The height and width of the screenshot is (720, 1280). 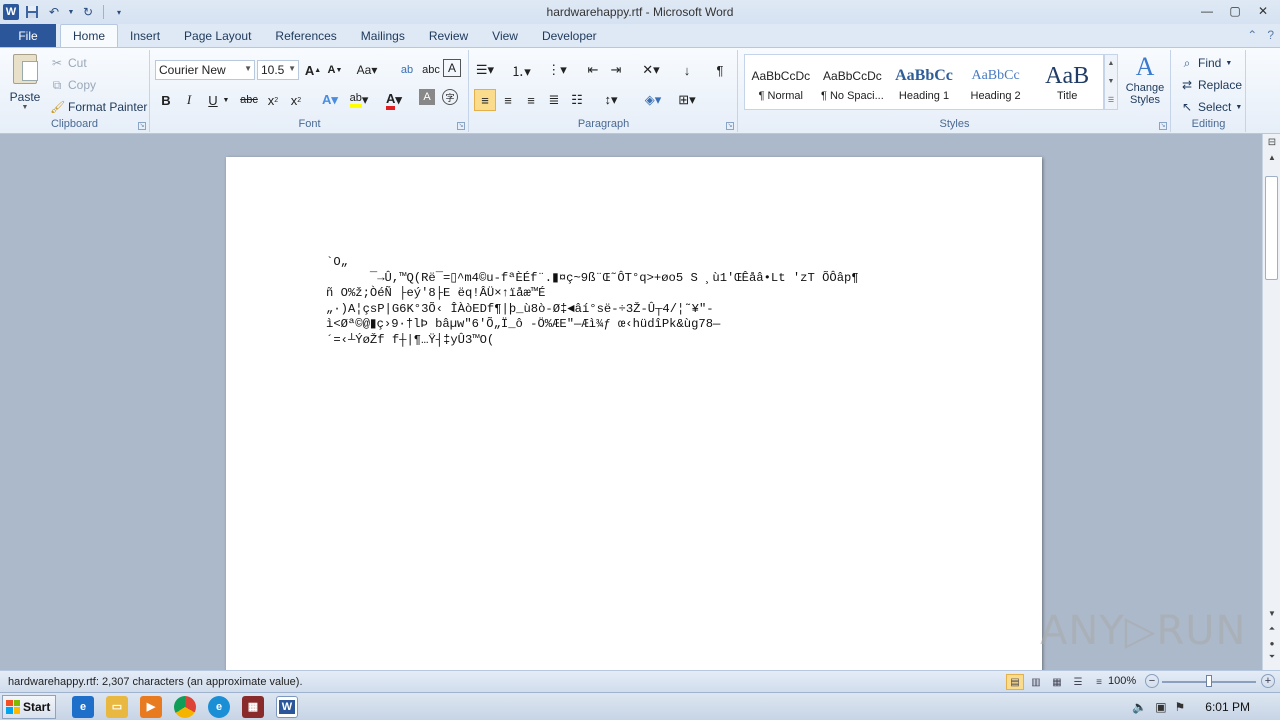 I want to click on draft-icon: ≡, so click(x=1099, y=682).